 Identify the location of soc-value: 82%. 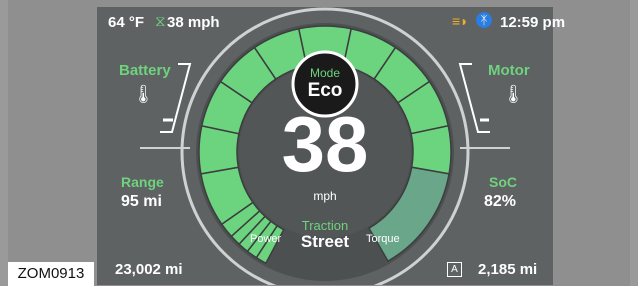
(500, 201).